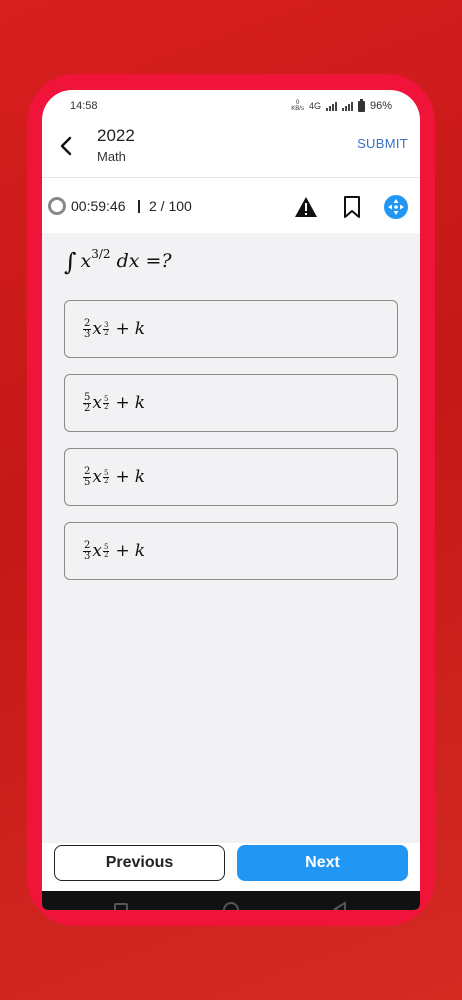 The image size is (462, 1000). Describe the element at coordinates (382, 143) in the screenshot. I see `submit-button: SUBMIT` at that location.